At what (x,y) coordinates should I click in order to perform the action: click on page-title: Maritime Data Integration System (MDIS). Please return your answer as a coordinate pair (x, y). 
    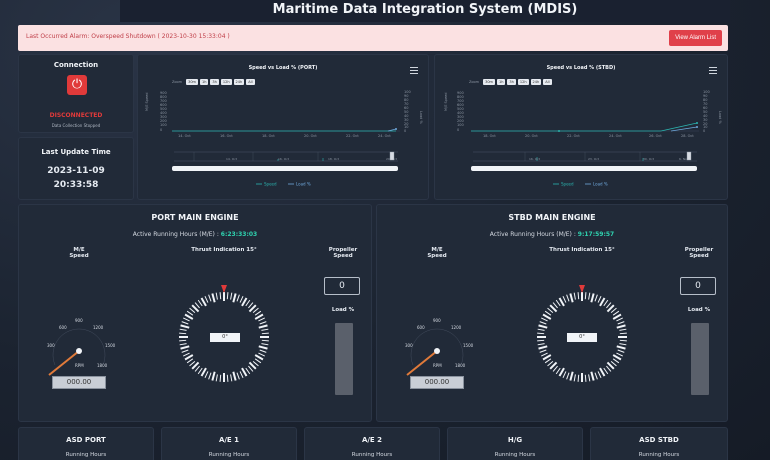
    Looking at the image, I should click on (425, 9).